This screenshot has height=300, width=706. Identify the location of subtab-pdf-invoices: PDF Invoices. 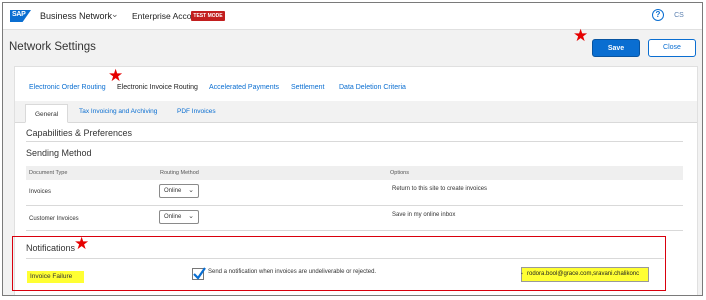
(196, 111).